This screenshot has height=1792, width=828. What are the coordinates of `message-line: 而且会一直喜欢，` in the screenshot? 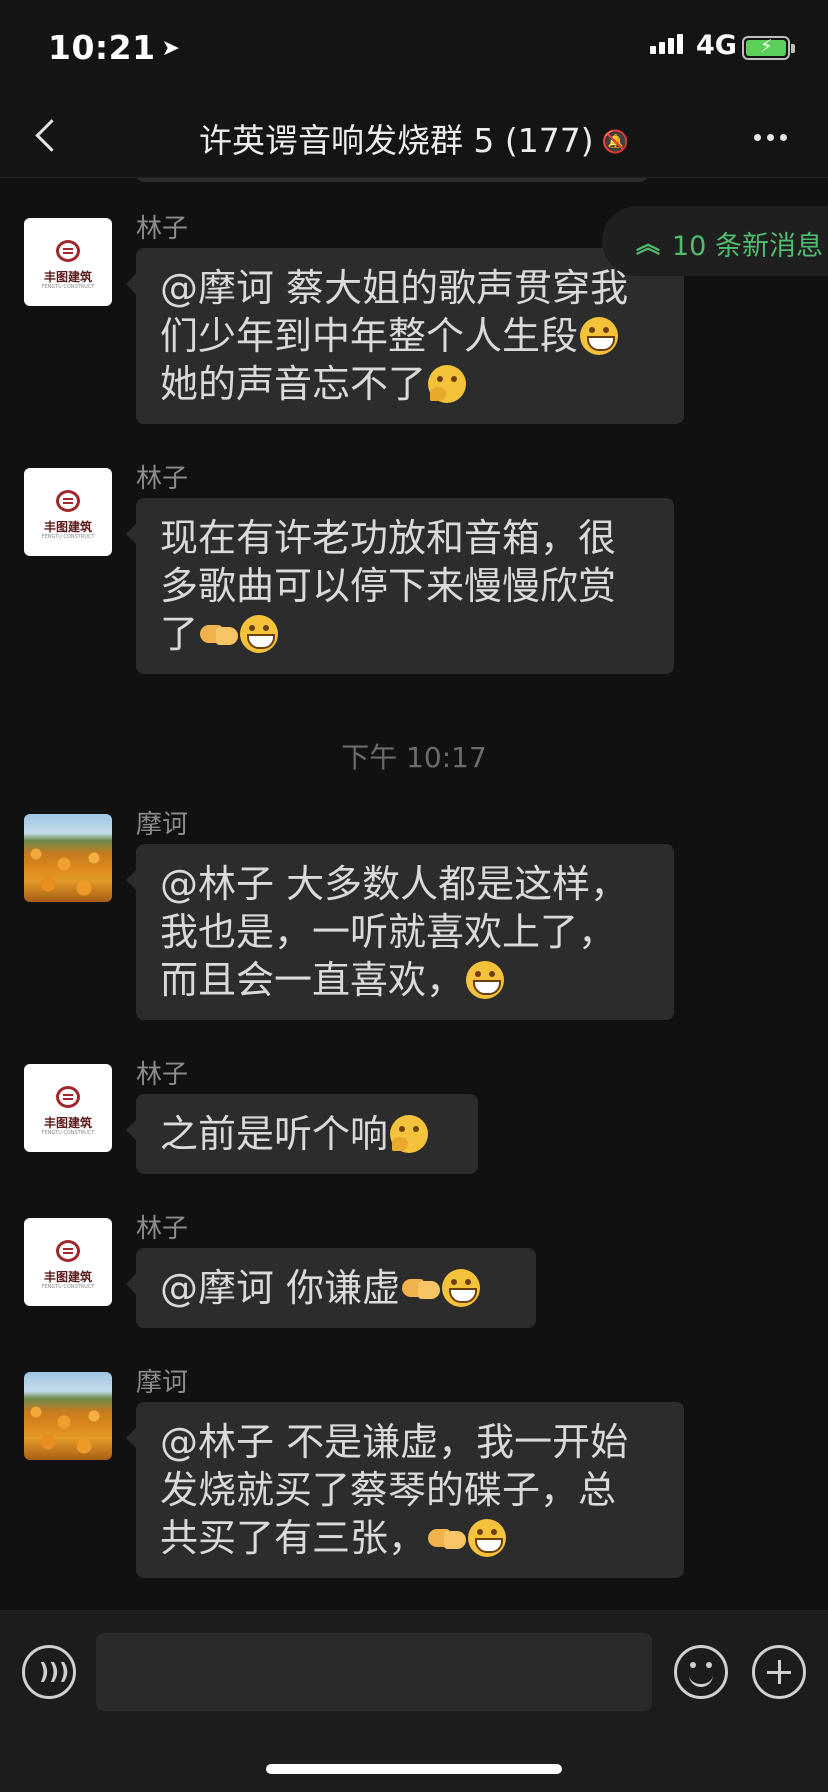 It's located at (405, 980).